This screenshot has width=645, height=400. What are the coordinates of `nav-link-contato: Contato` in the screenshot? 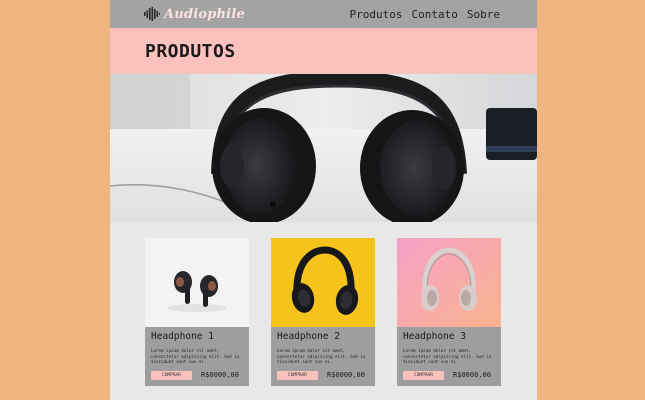 It's located at (435, 14).